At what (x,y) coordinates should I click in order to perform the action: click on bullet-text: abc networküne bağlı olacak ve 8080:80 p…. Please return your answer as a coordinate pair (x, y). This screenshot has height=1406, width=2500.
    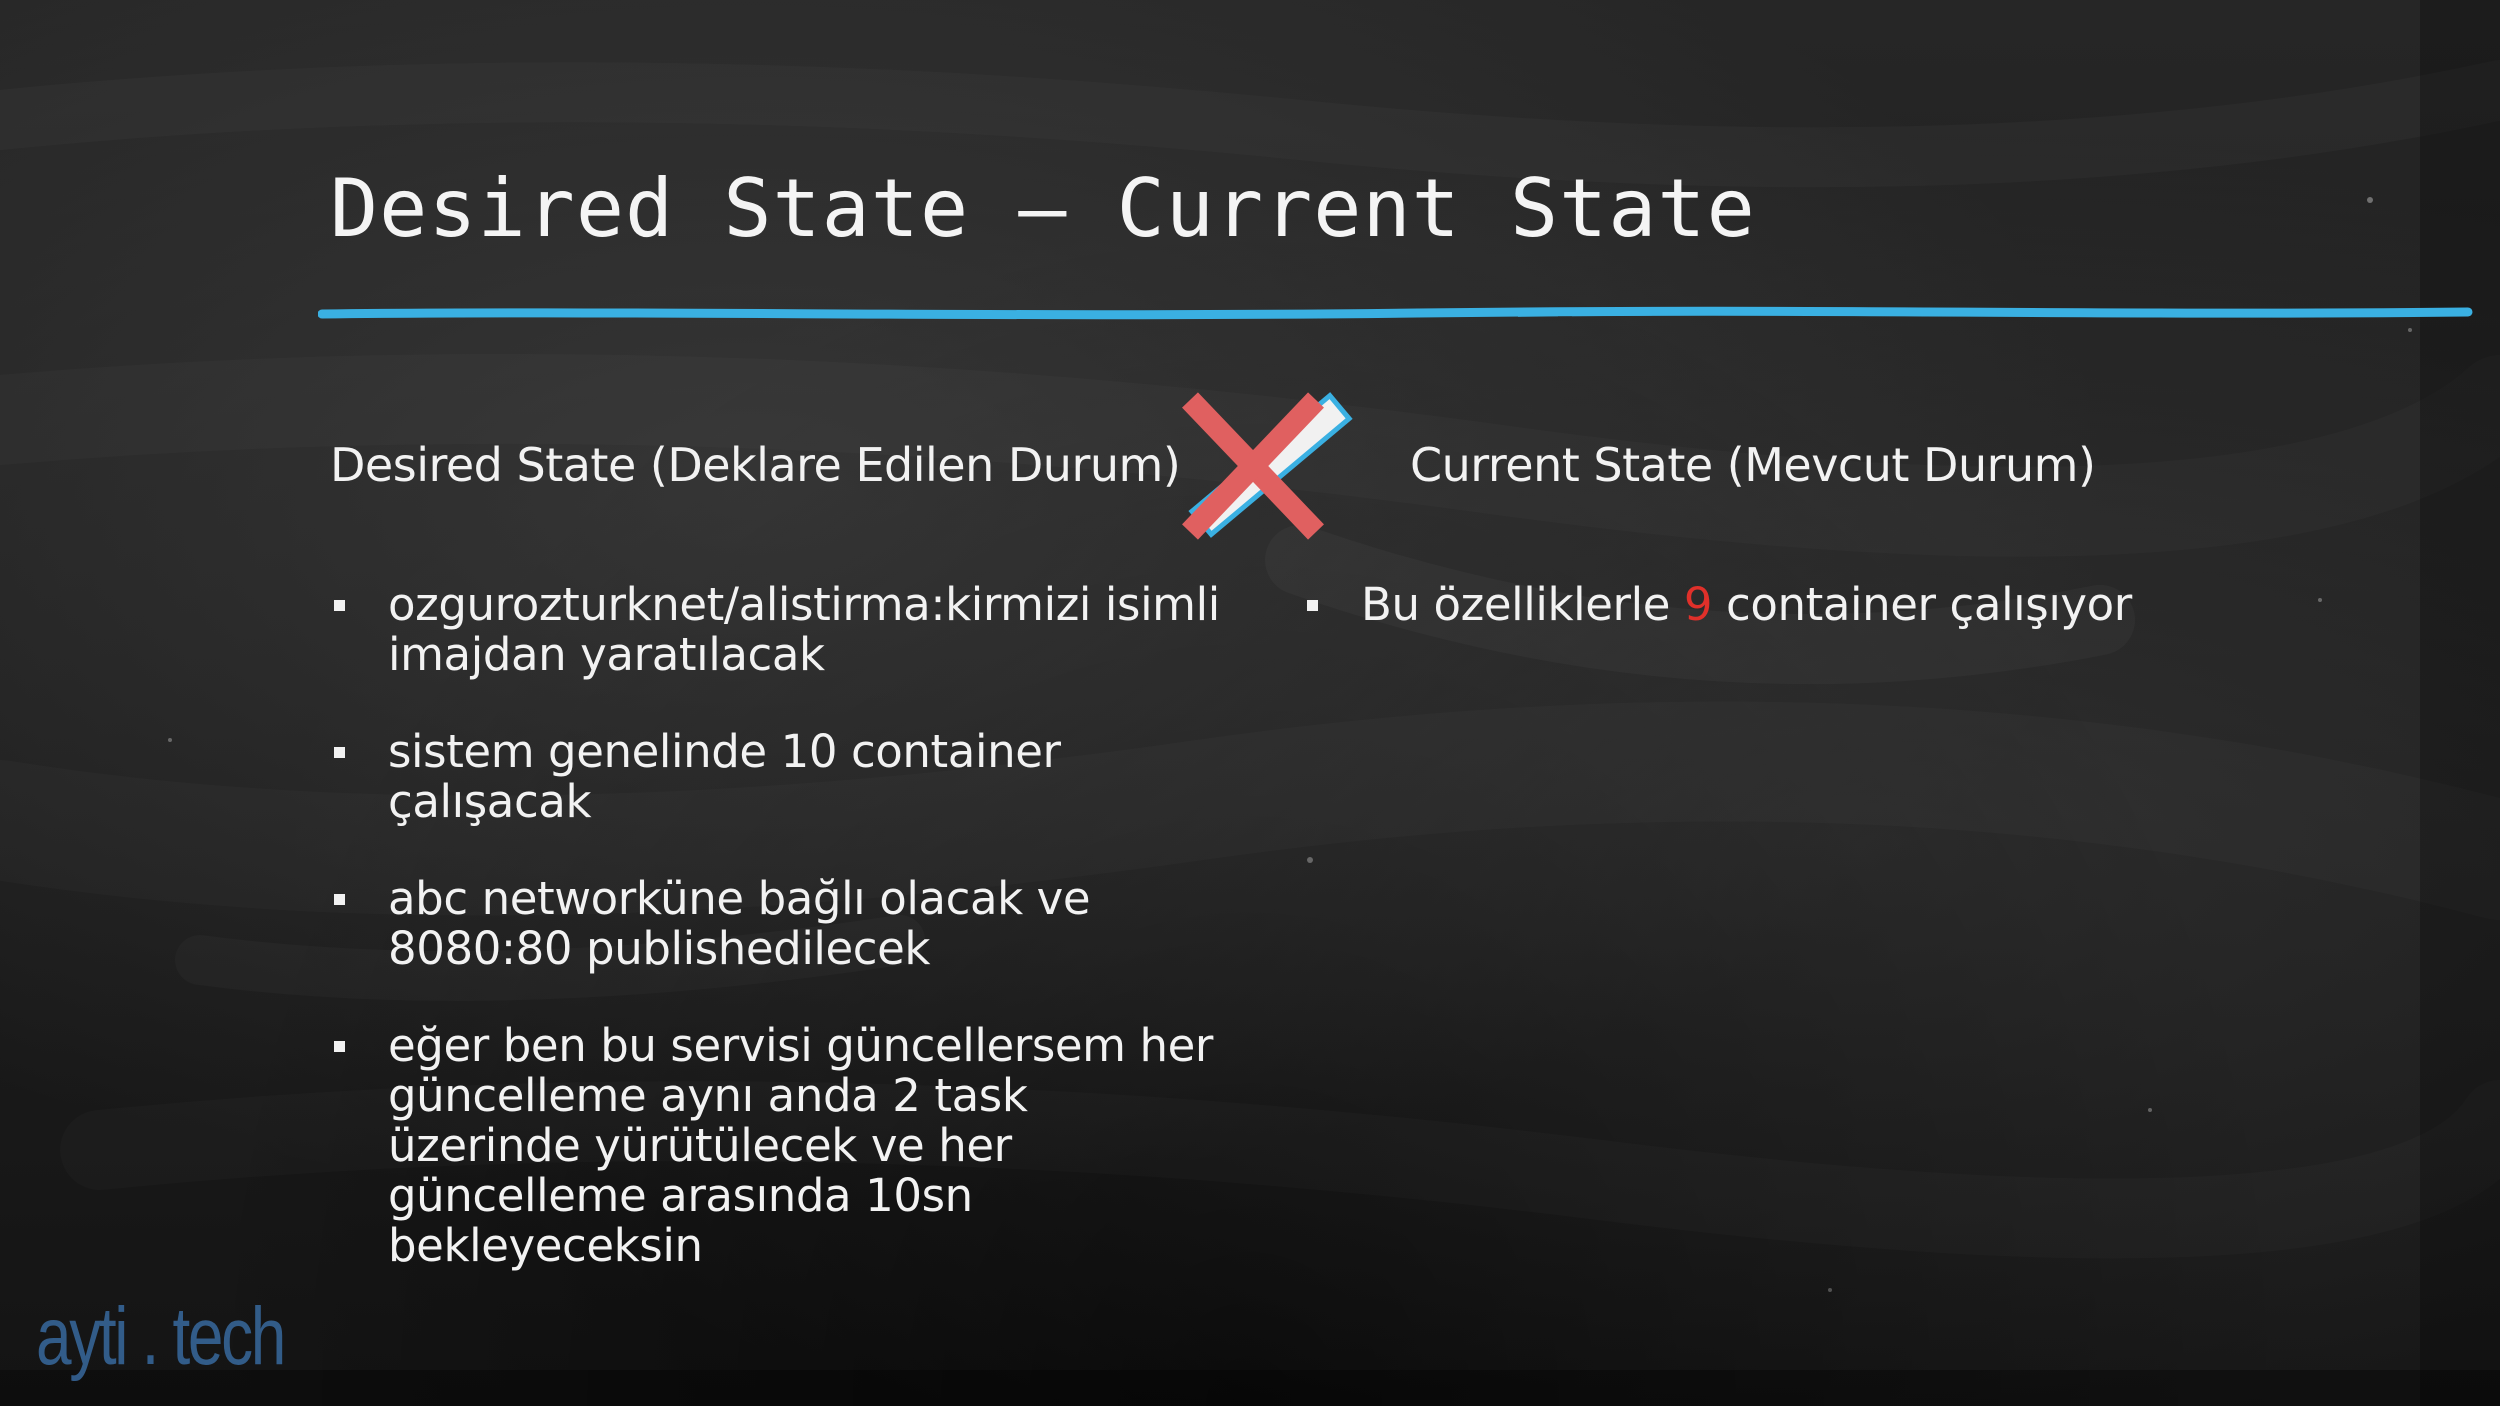
    Looking at the image, I should click on (739, 923).